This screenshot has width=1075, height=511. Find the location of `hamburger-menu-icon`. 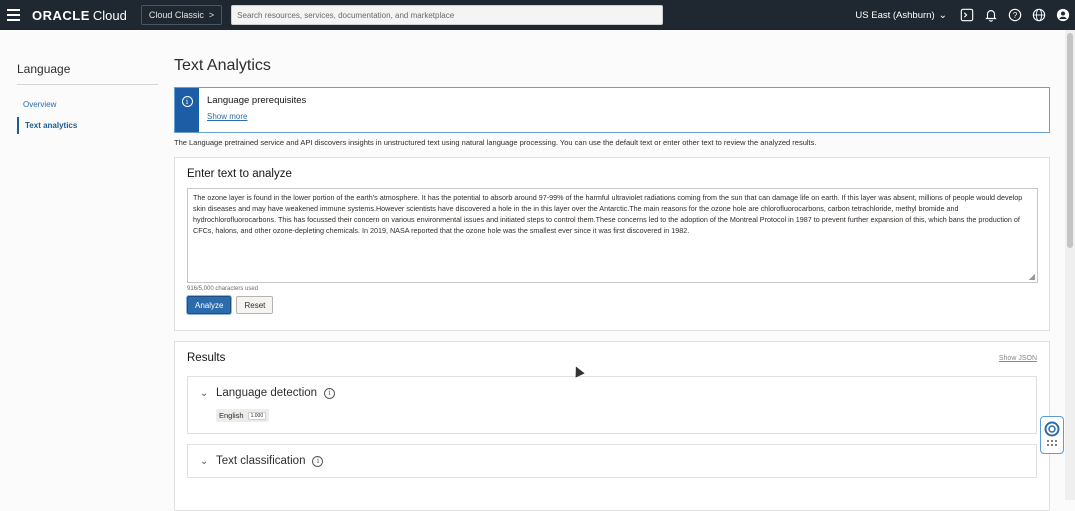

hamburger-menu-icon is located at coordinates (13, 15).